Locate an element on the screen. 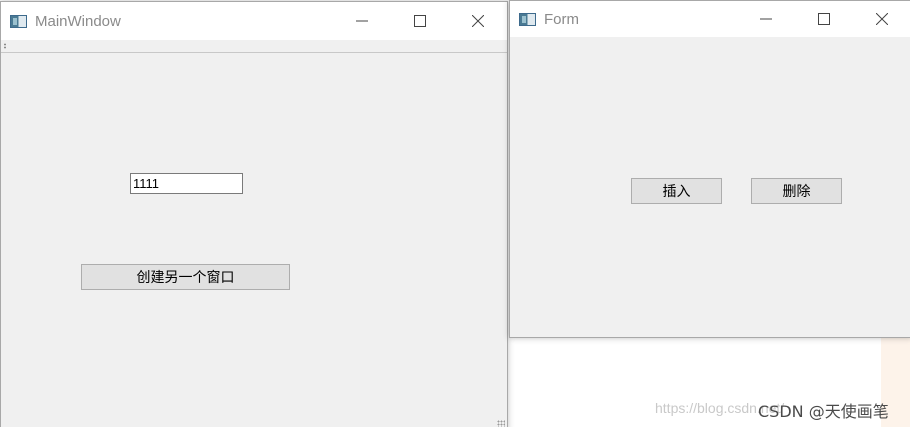  create-window-button-label: 创建另一个窗口 is located at coordinates (185, 278).